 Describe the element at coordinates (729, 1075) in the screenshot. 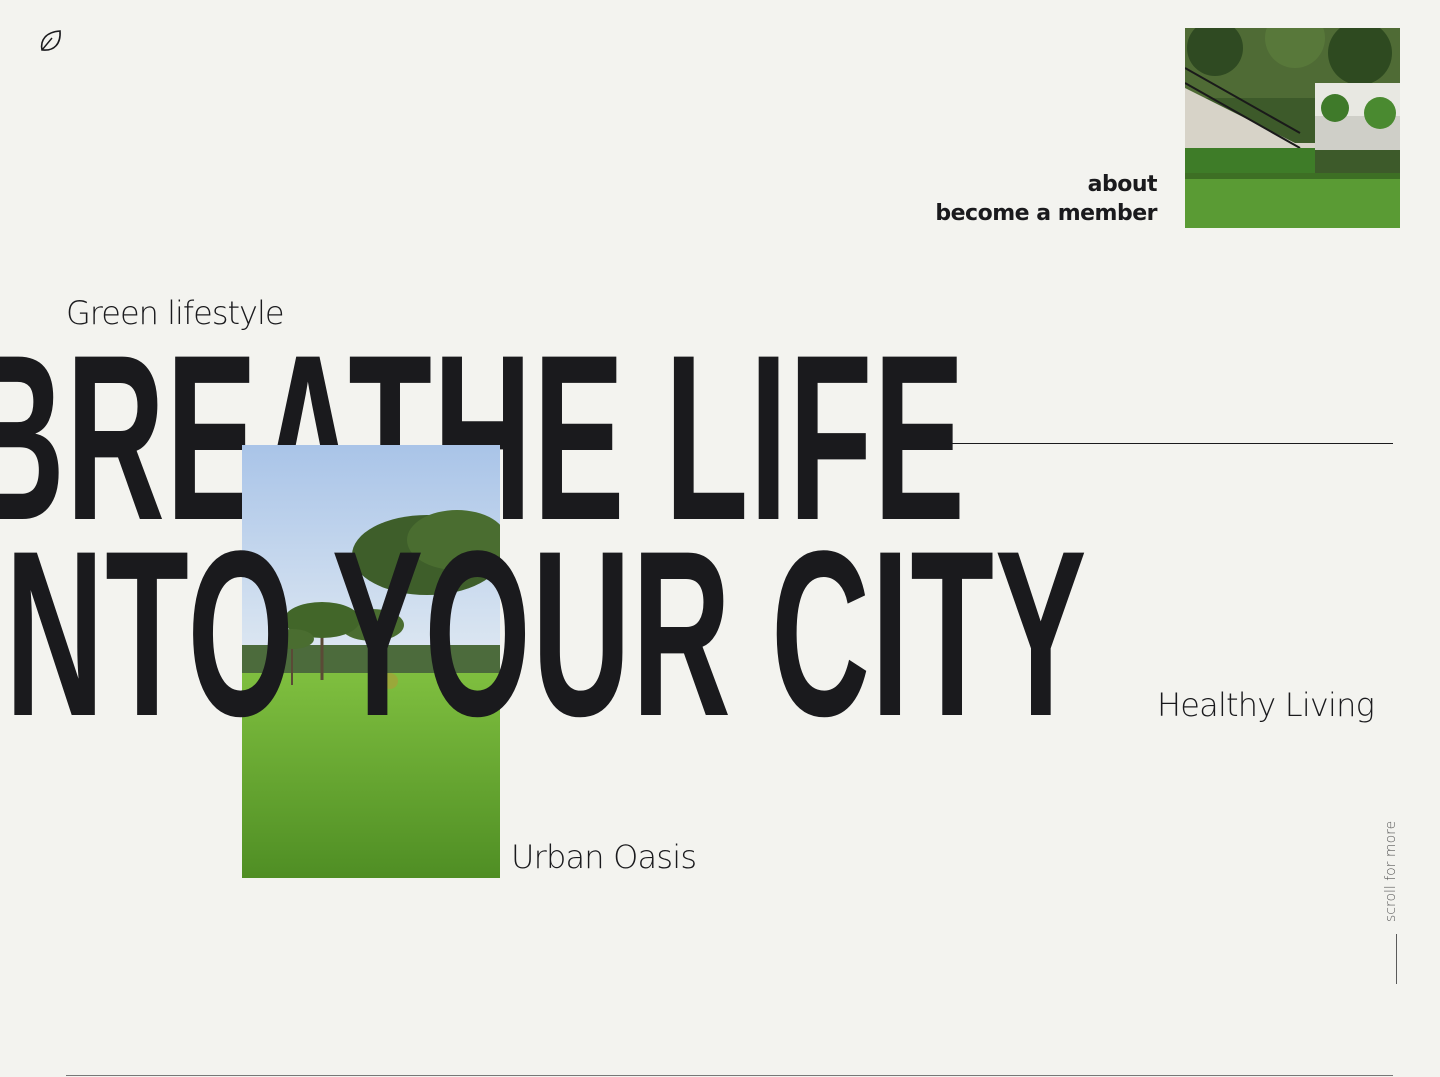

I see `footer-divider` at that location.